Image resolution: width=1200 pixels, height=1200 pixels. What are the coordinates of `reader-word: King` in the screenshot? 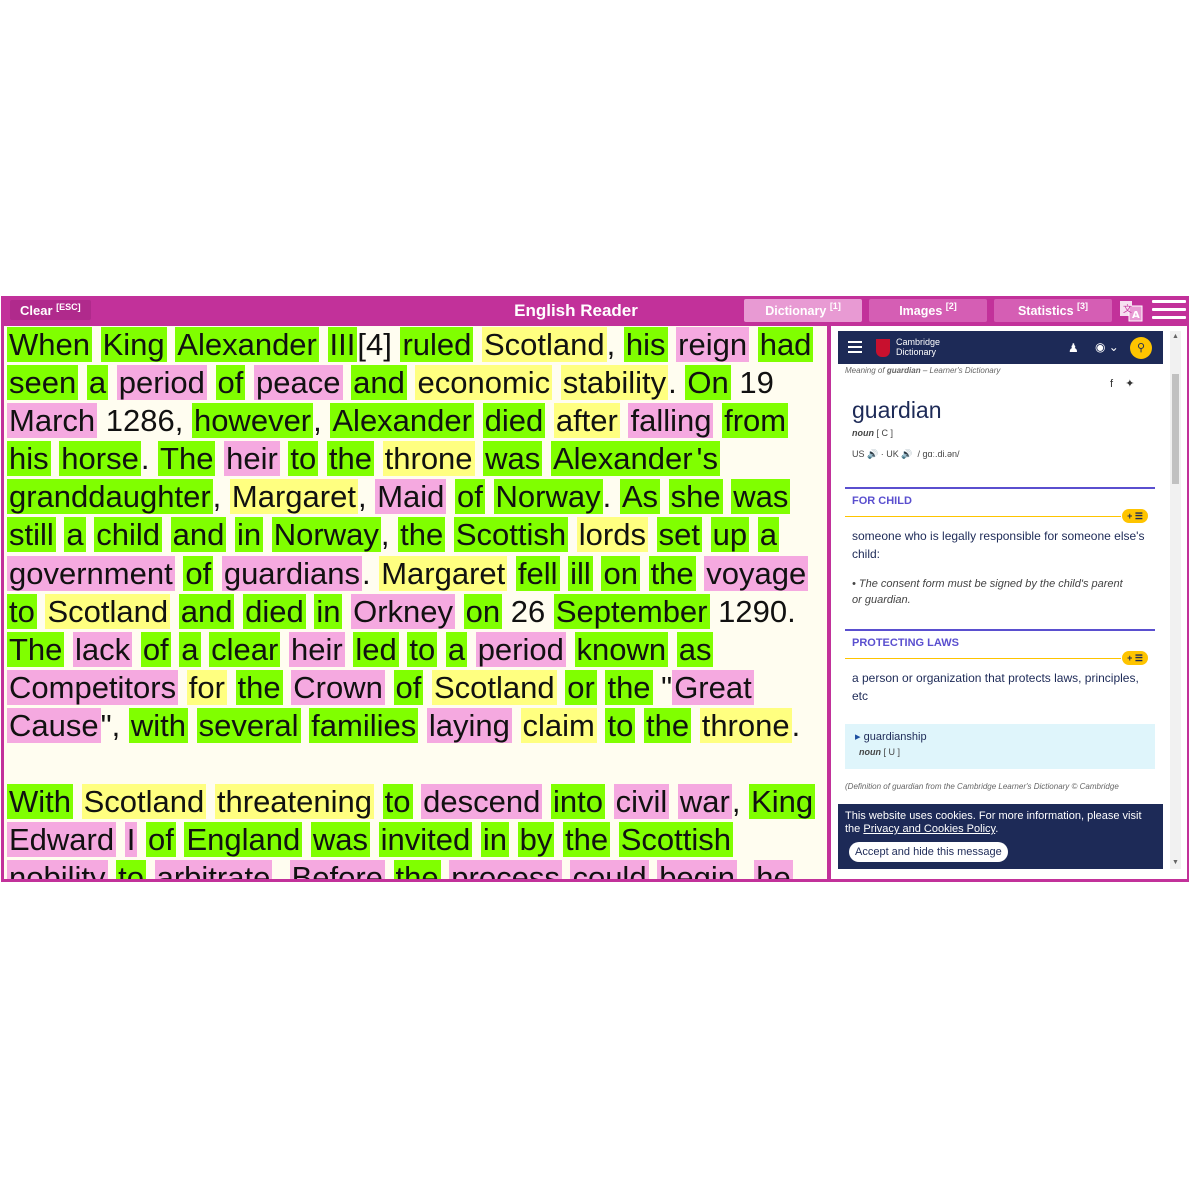 It's located at (133, 344).